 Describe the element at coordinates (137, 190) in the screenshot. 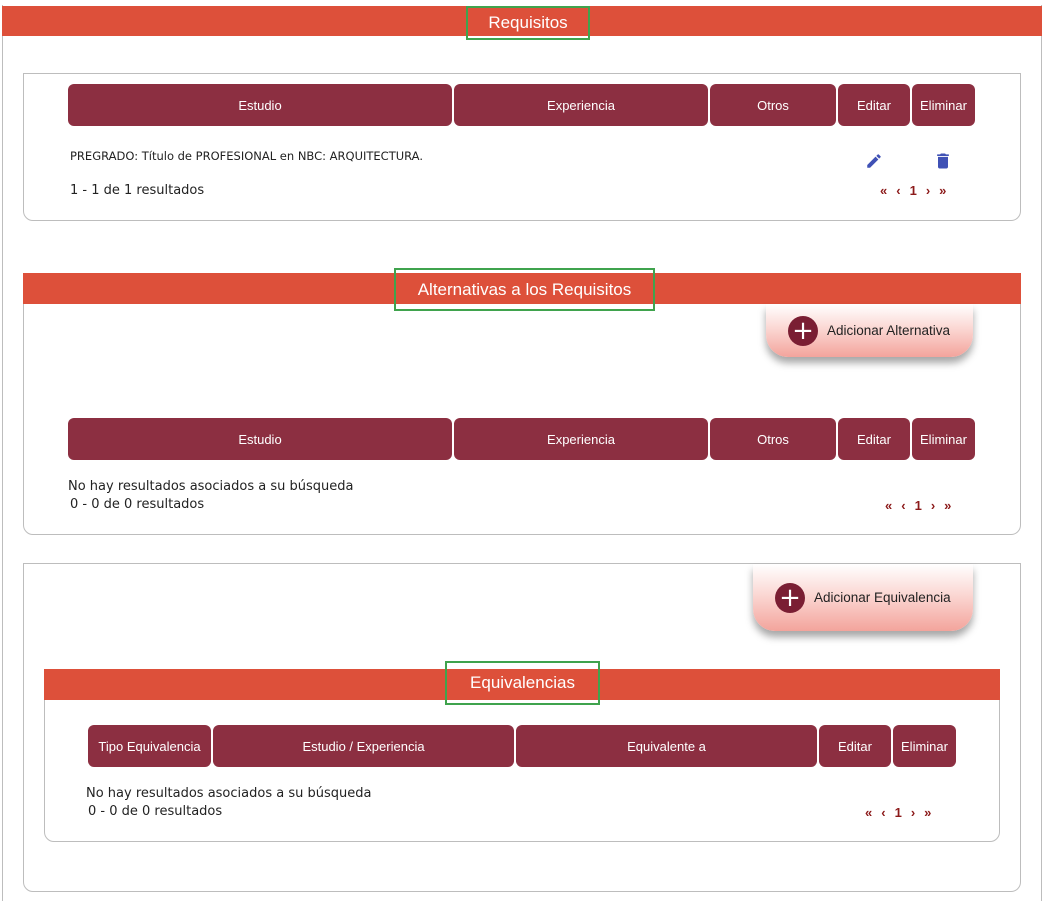

I see `requisitos-results: 1 - 1 de 1 resultados` at that location.